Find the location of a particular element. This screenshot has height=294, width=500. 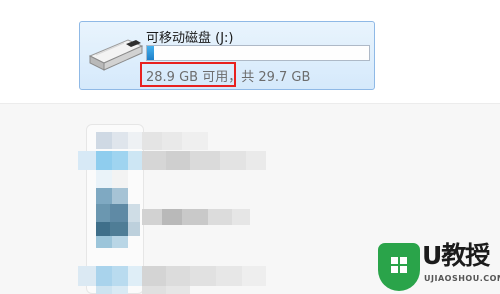

shield-windows-logo-icon is located at coordinates (399, 267).